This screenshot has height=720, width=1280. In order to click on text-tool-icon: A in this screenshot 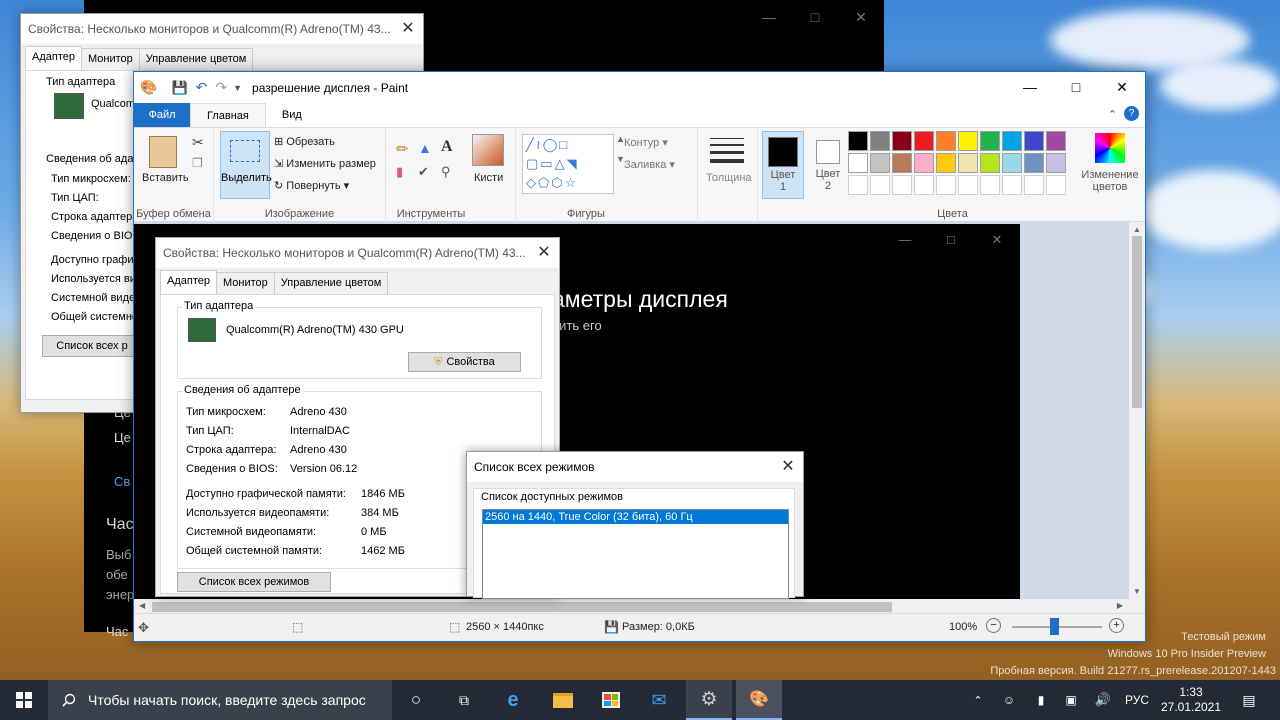, I will do `click(447, 147)`.